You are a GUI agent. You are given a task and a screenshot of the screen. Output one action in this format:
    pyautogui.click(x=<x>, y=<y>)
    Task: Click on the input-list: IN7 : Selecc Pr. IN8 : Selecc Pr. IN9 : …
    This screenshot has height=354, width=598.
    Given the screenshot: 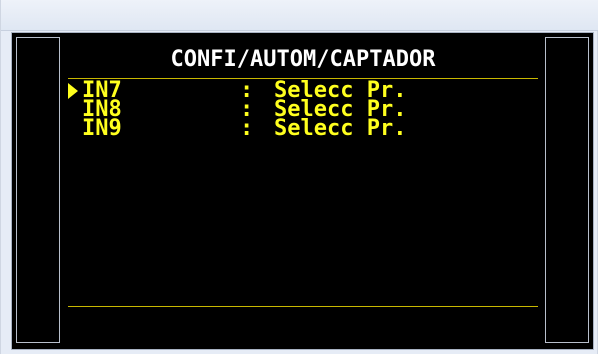 What is the action you would take?
    pyautogui.click(x=303, y=110)
    